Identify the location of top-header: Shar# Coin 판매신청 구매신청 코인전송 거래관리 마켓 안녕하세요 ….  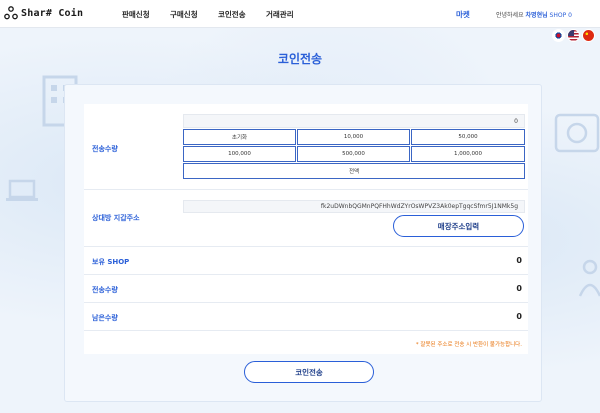
(300, 14).